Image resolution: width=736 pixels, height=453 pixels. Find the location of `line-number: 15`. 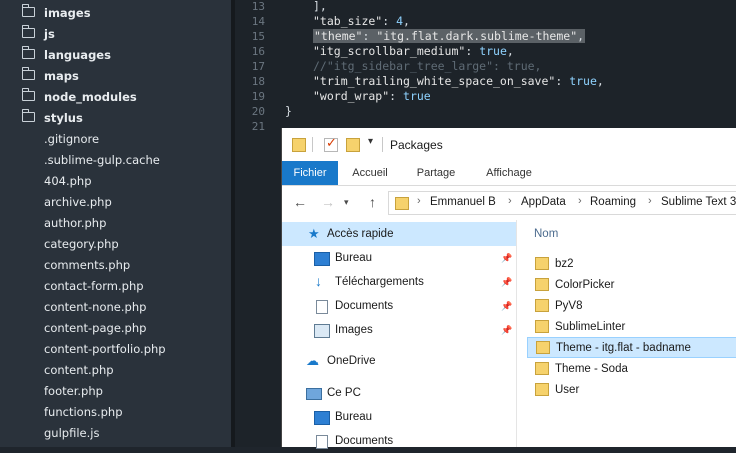

line-number: 15 is located at coordinates (258, 36).